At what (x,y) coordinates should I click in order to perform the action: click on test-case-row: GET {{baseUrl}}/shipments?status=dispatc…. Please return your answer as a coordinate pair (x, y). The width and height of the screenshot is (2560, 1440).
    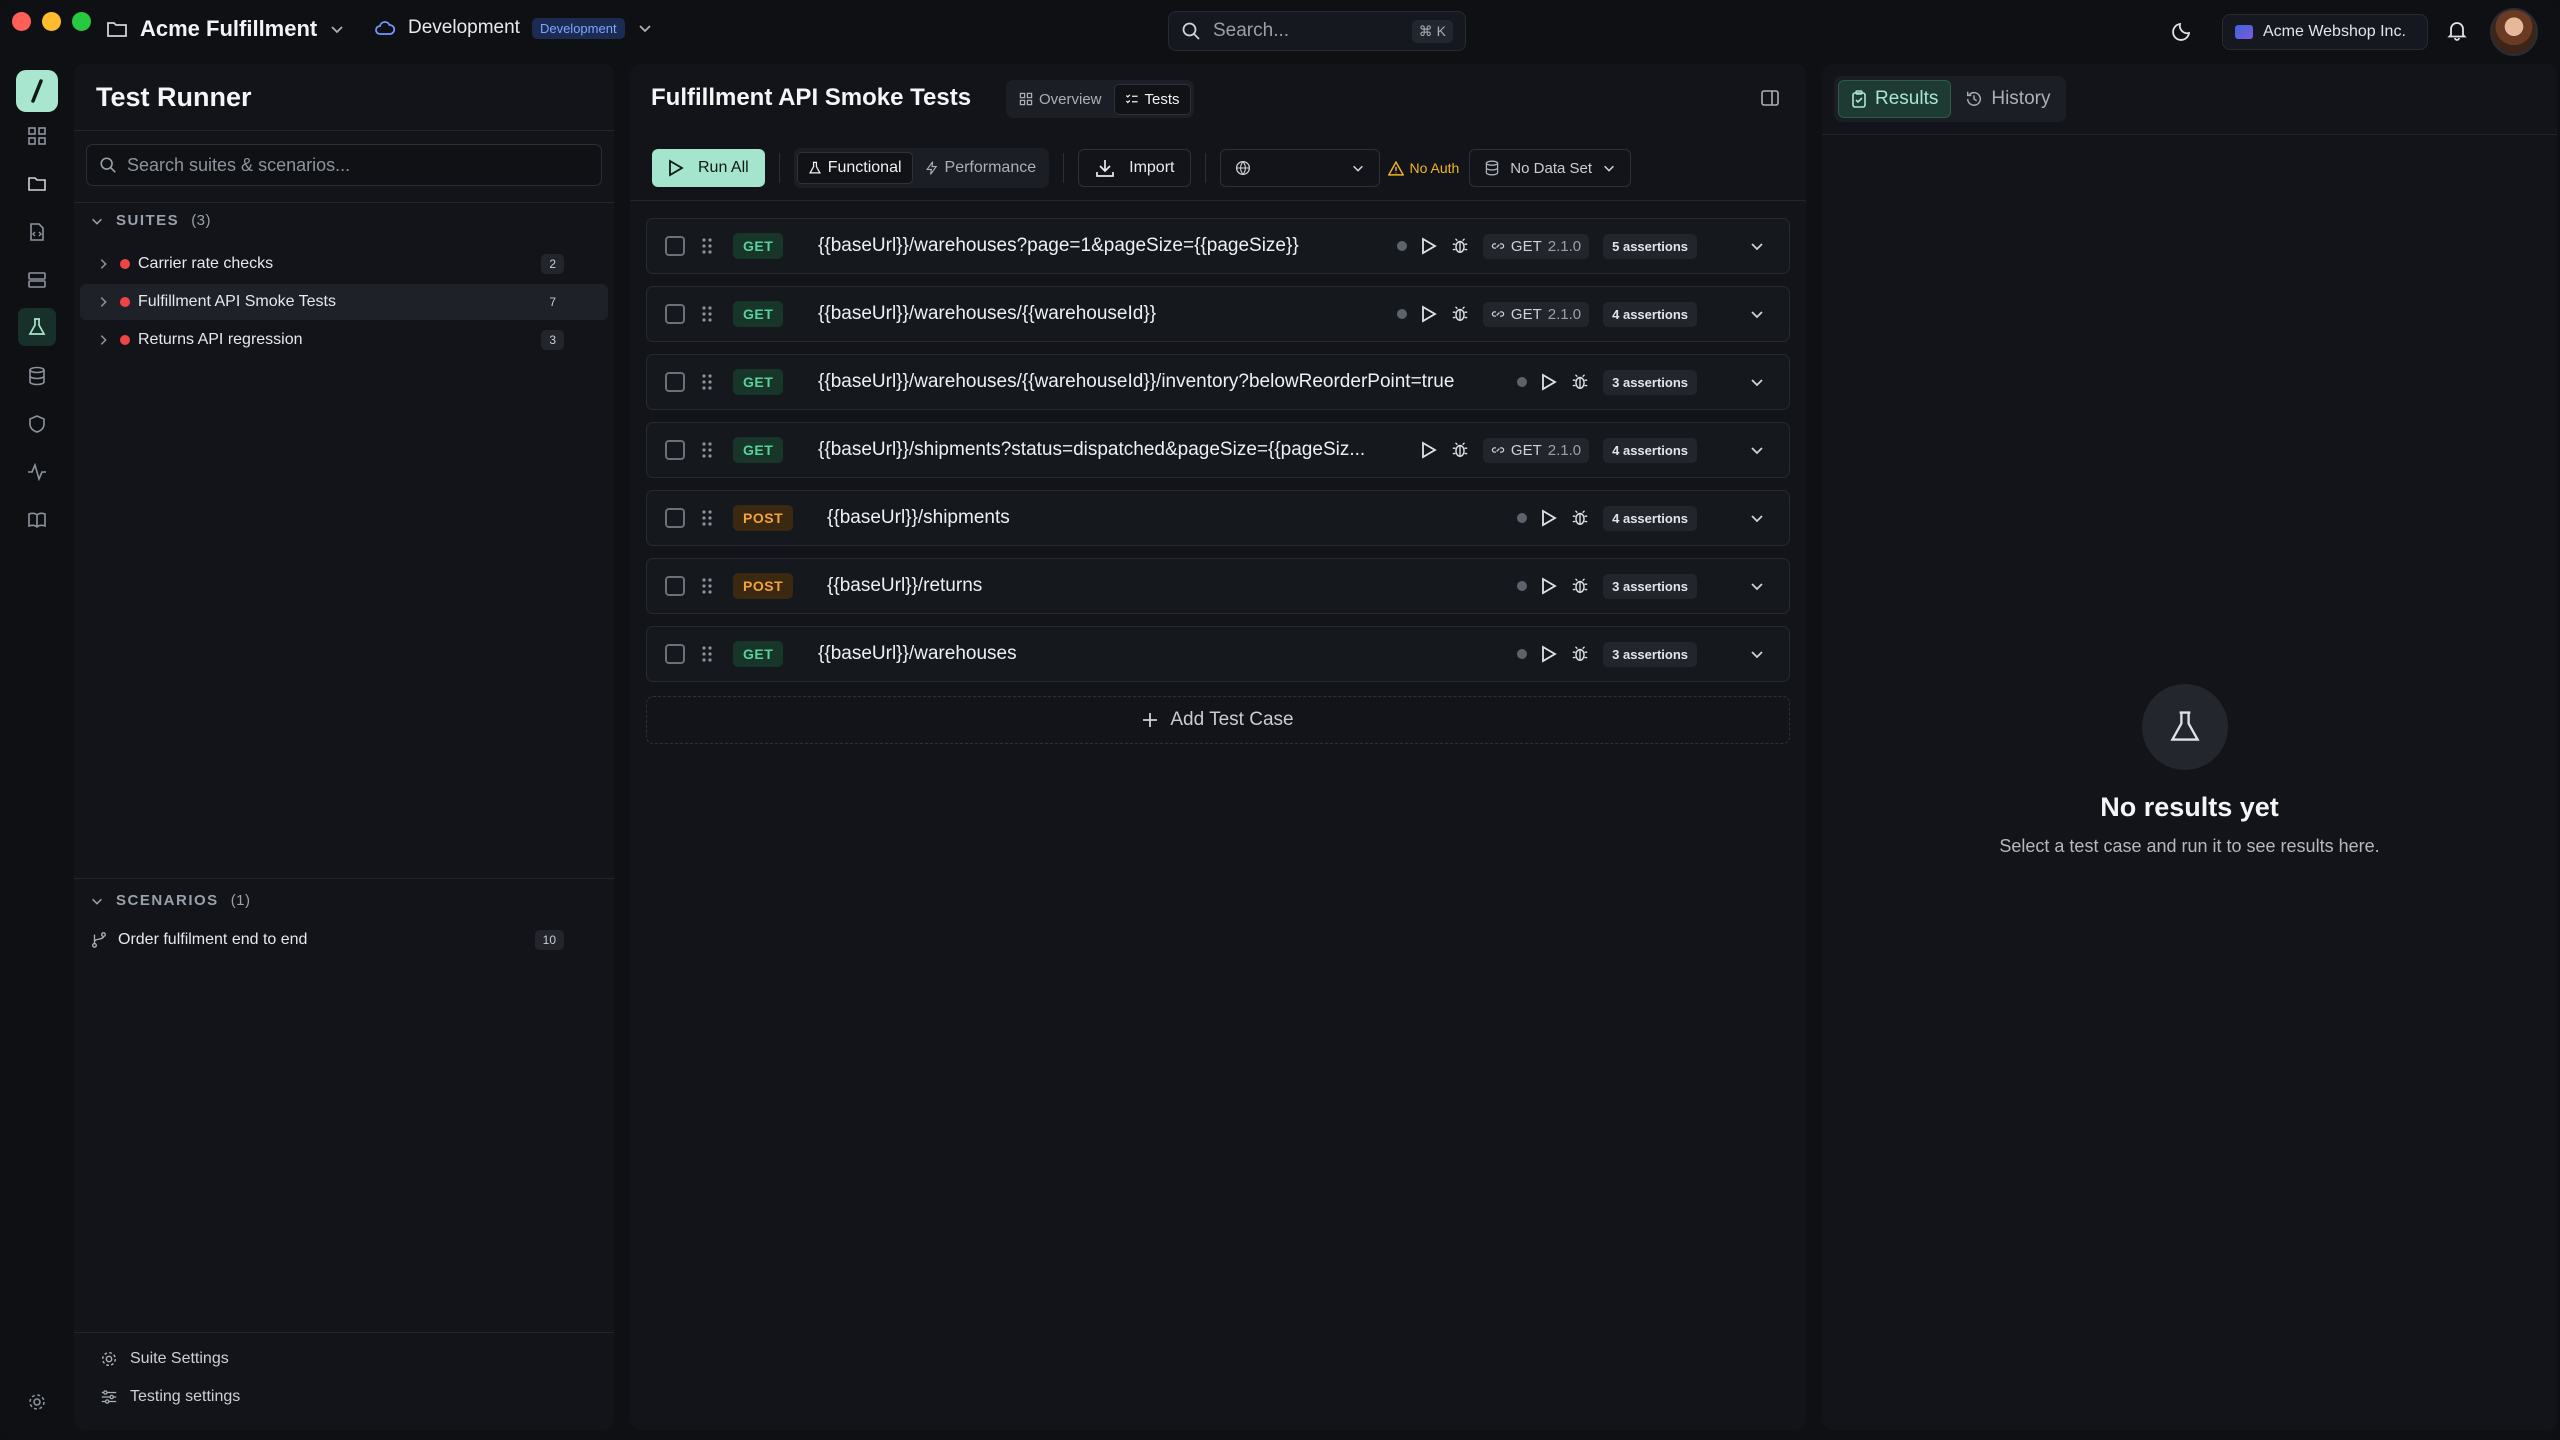
    Looking at the image, I should click on (1218, 450).